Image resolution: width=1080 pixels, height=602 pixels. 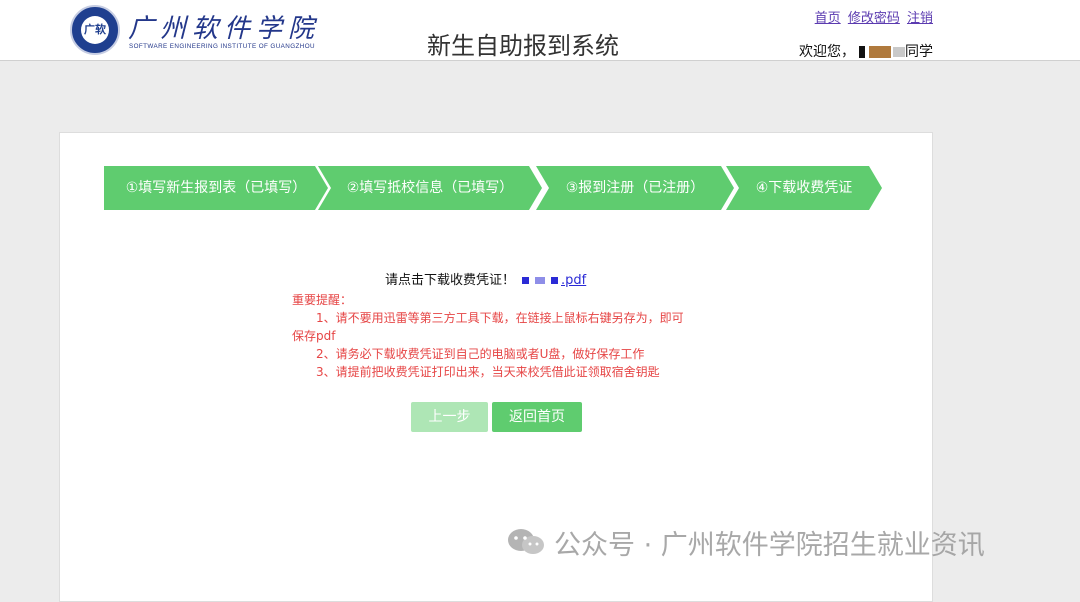 I want to click on welcome-message: 欢迎您， 同学, so click(x=866, y=51).